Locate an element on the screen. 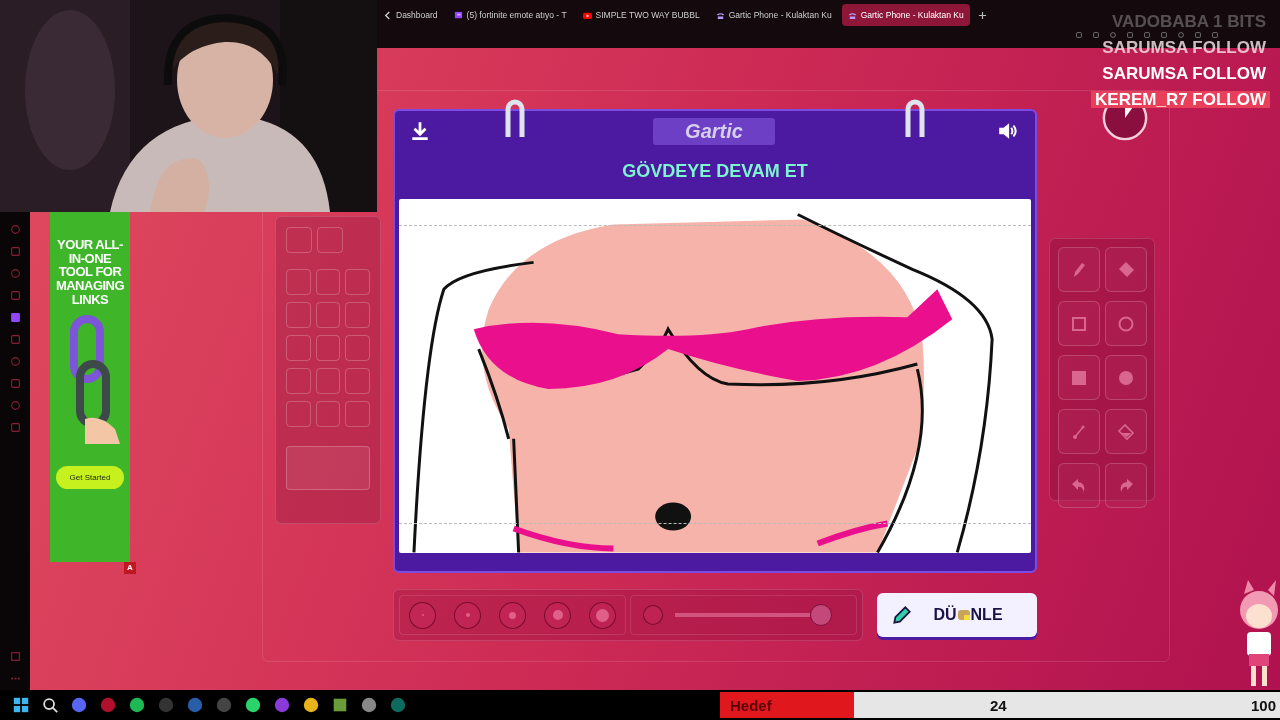 This screenshot has height=720, width=1280. bucket-tool-button is located at coordinates (1126, 431).